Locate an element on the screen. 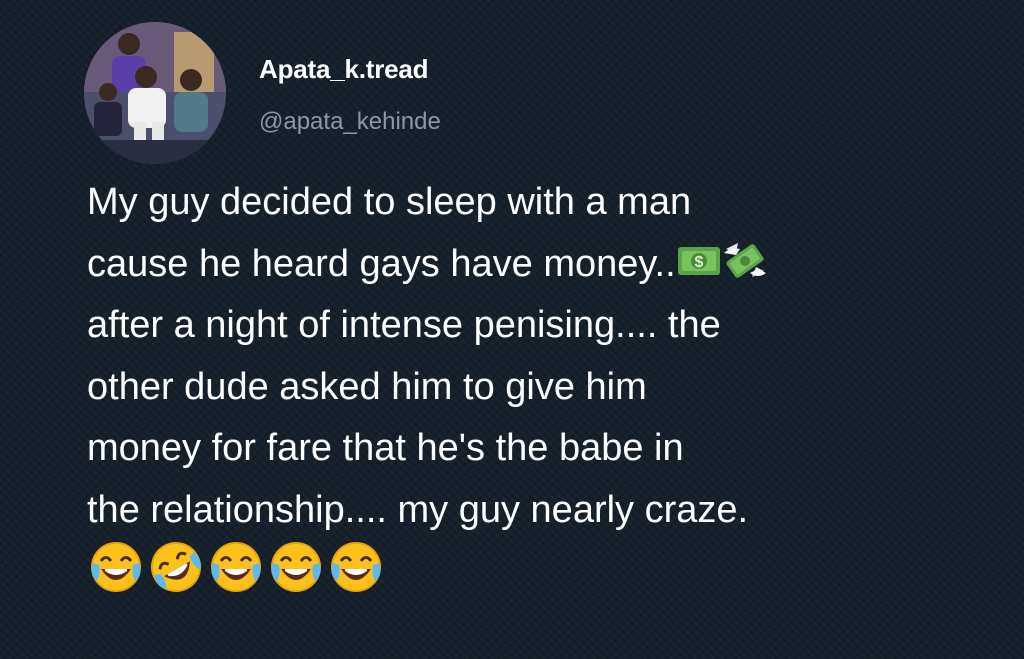  money-with-wings-emoji-icon is located at coordinates (745, 261).